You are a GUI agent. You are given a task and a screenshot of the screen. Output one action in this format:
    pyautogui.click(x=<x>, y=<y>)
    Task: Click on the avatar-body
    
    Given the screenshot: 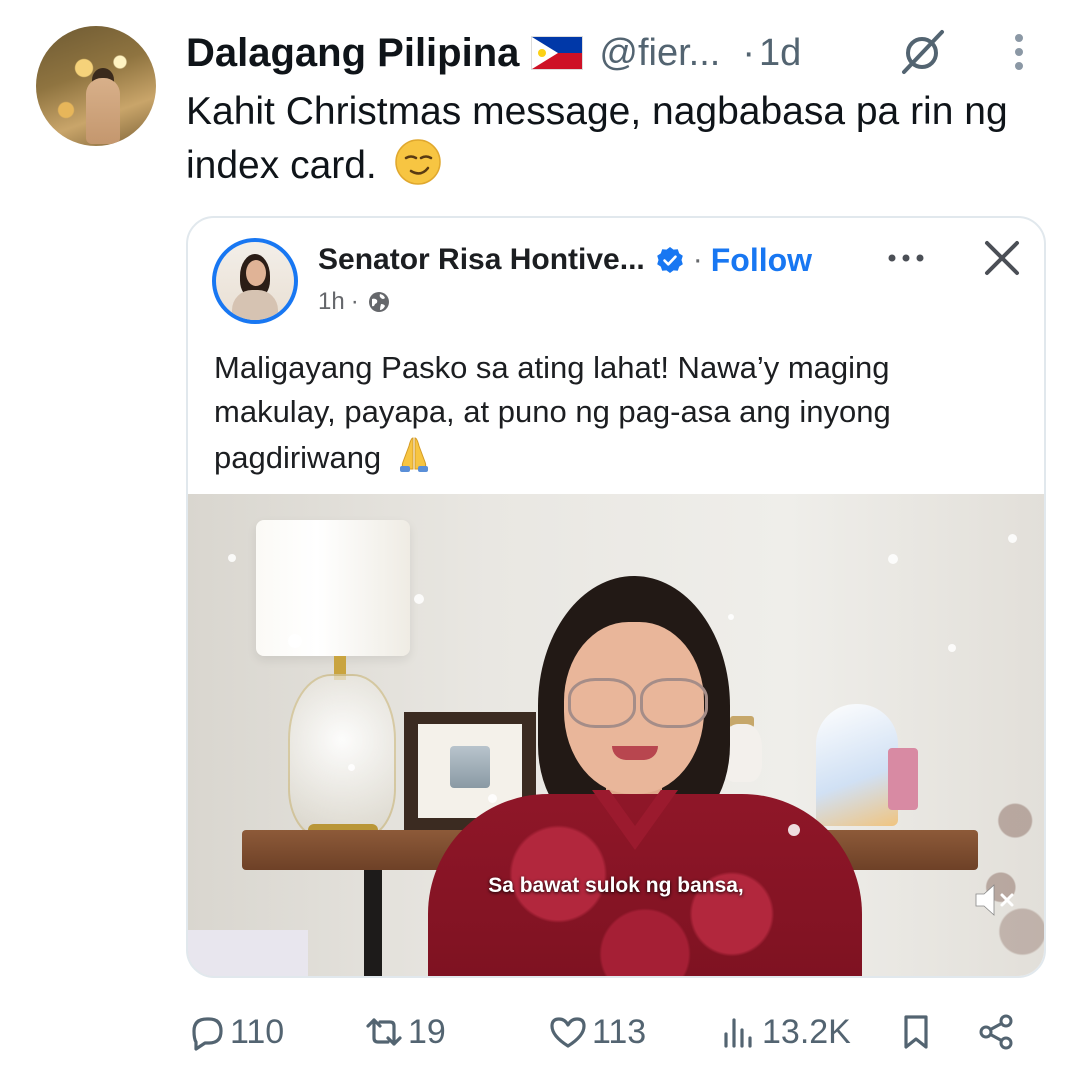 What is the action you would take?
    pyautogui.click(x=255, y=305)
    